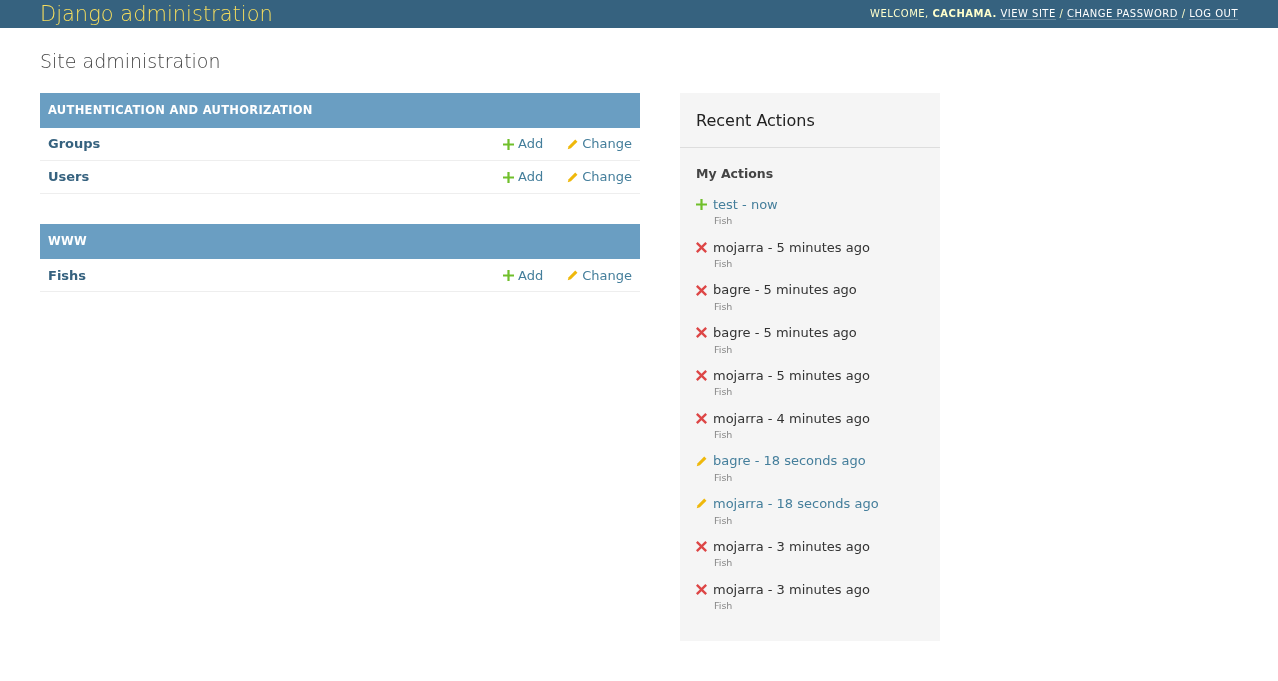 The width and height of the screenshot is (1278, 681). What do you see at coordinates (964, 13) in the screenshot?
I see `username: CACHAMA.` at bounding box center [964, 13].